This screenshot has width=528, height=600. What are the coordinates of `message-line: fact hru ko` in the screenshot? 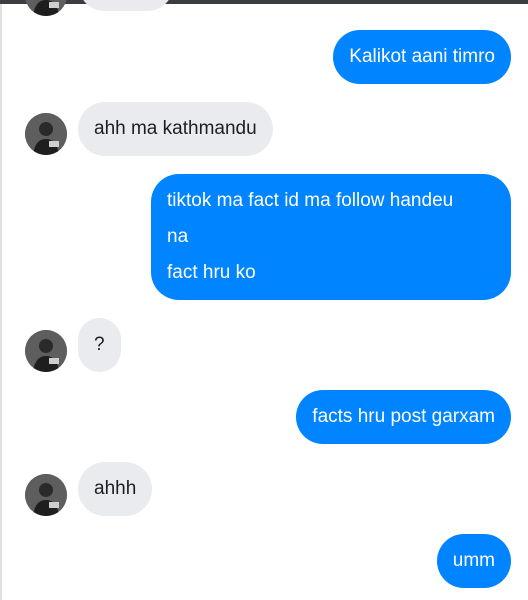 It's located at (211, 272).